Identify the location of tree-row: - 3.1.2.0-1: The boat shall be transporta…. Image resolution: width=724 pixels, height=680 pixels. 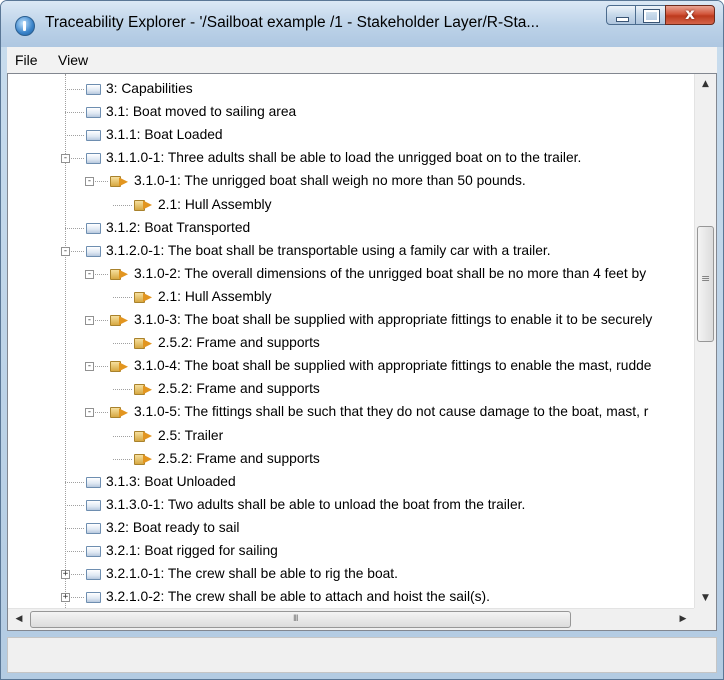
(351, 251).